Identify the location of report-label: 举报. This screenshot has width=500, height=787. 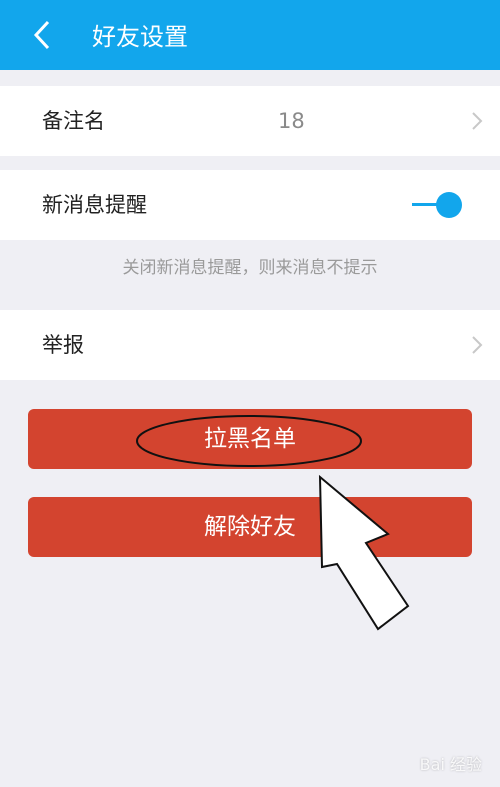
(63, 345).